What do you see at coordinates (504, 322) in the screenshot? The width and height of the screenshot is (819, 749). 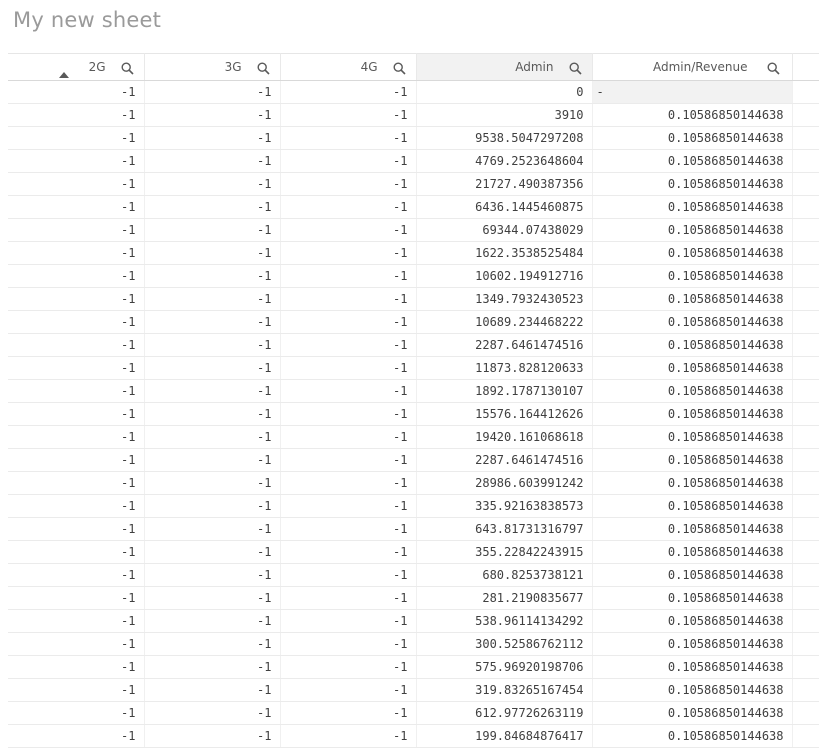 I see `cell-admin: 10689.234468222` at bounding box center [504, 322].